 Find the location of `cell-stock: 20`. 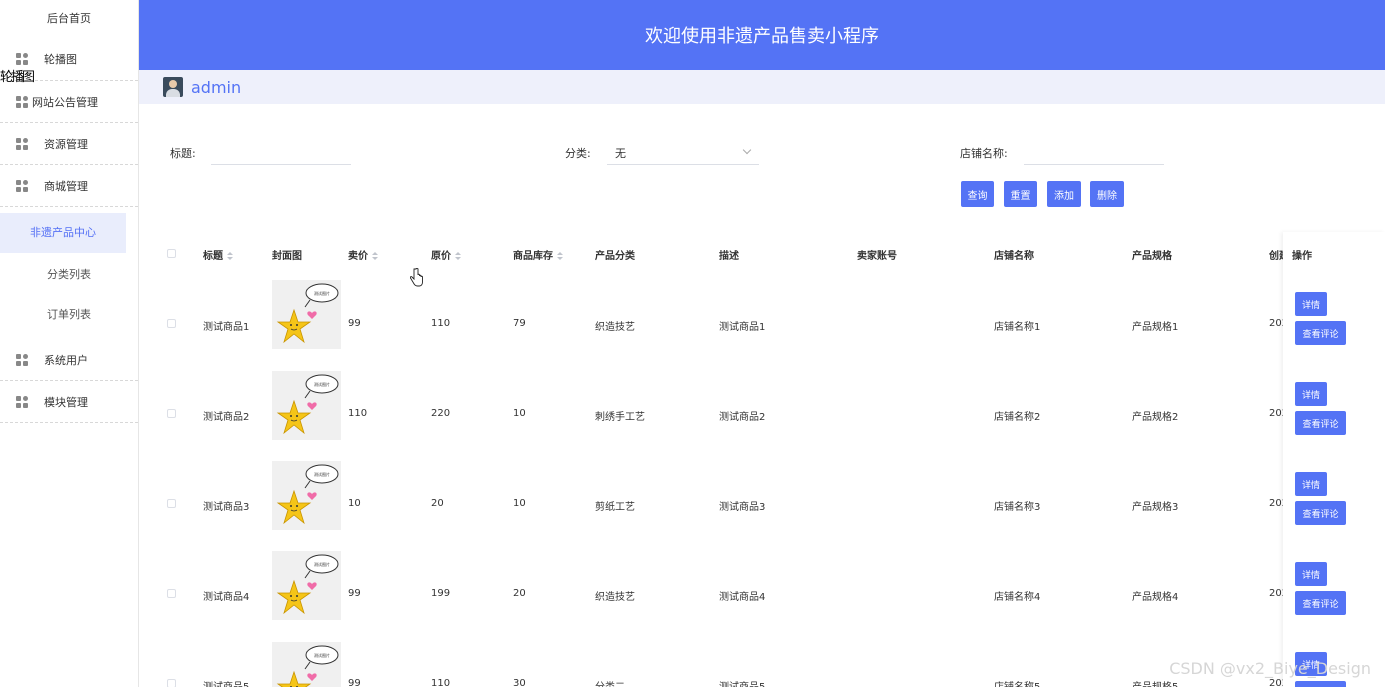

cell-stock: 20 is located at coordinates (519, 593).